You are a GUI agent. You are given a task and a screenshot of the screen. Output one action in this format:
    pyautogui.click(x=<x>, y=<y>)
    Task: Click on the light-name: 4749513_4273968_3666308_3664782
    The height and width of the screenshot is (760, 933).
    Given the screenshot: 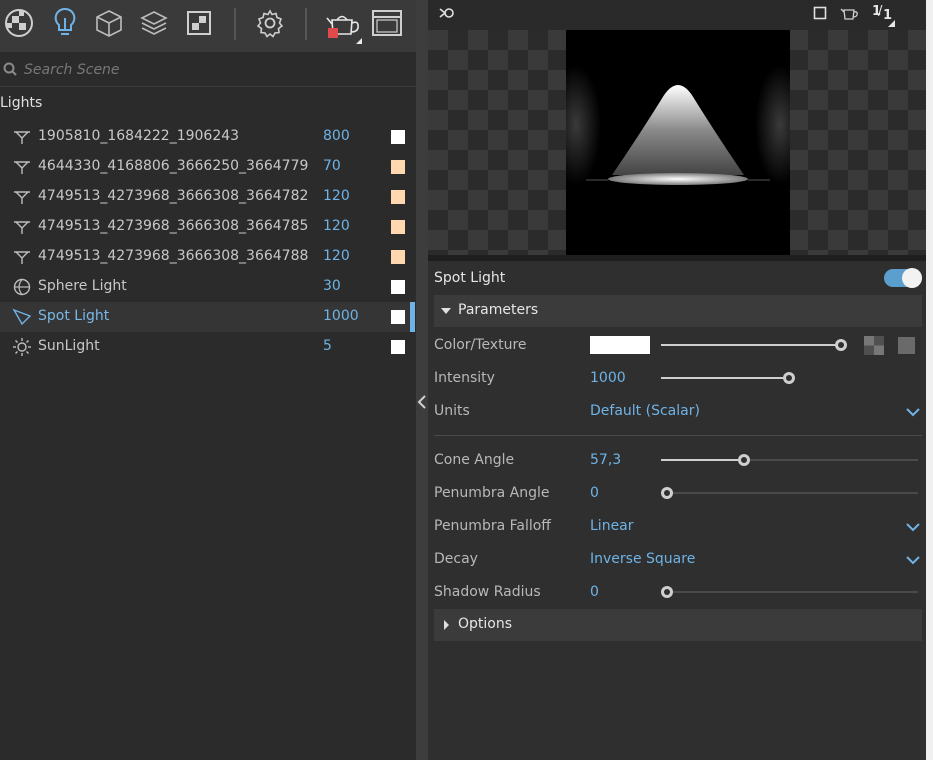 What is the action you would take?
    pyautogui.click(x=173, y=196)
    